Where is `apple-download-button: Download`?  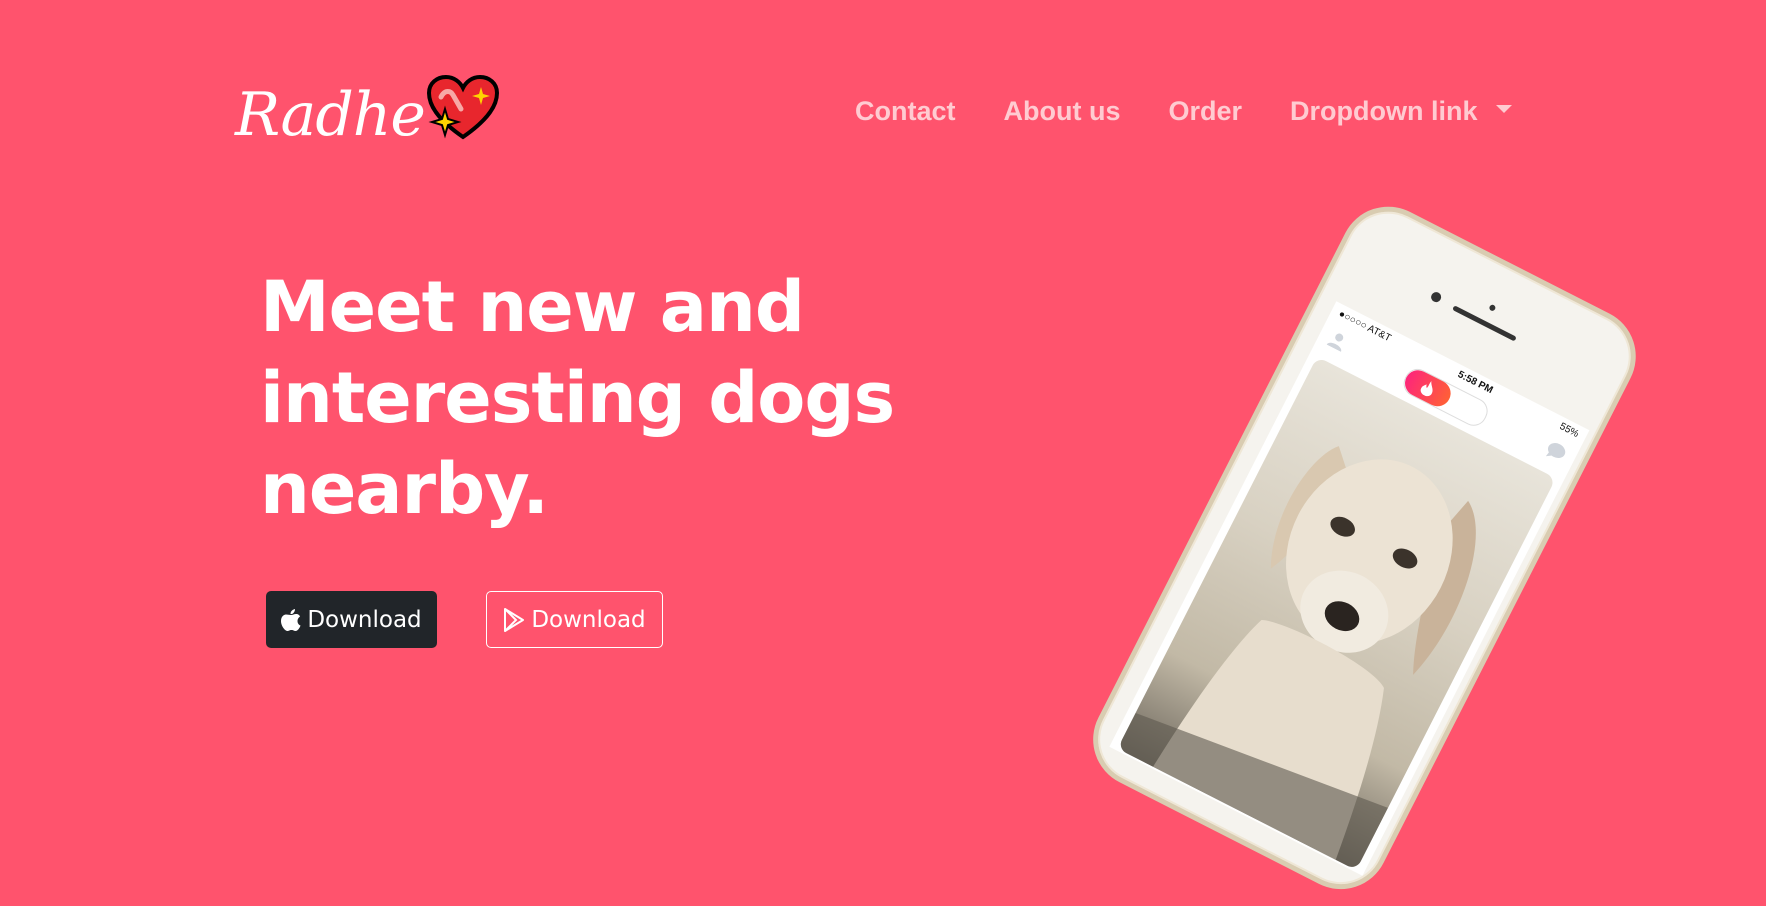
apple-download-button: Download is located at coordinates (351, 619).